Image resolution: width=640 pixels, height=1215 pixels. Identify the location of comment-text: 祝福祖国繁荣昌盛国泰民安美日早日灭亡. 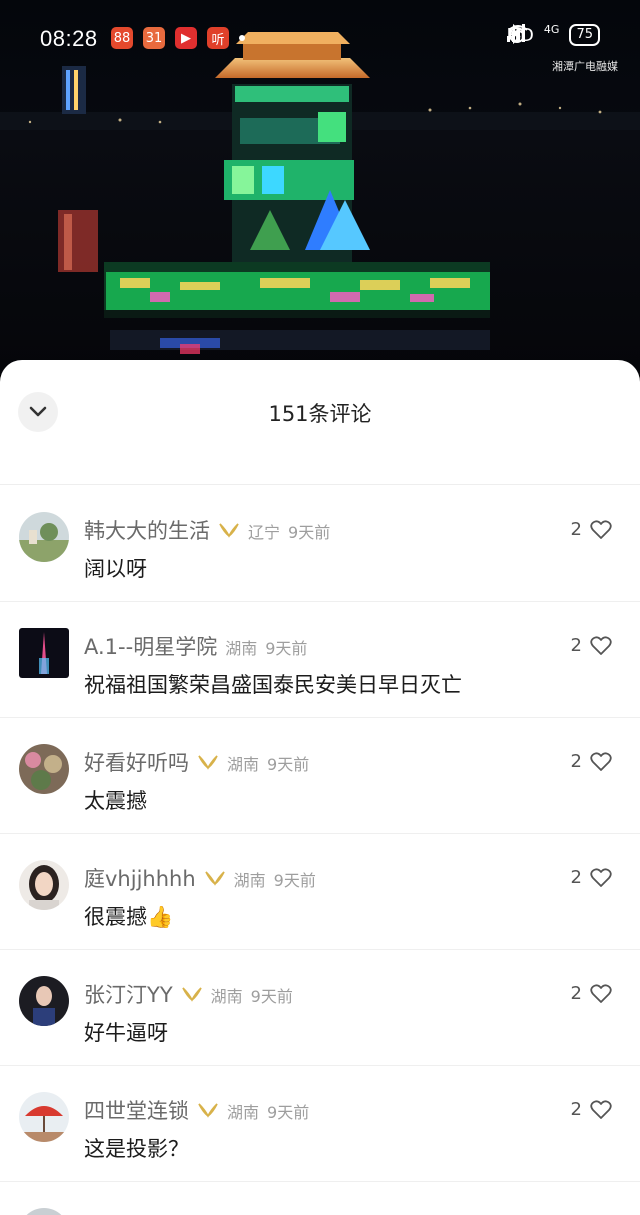
(273, 685).